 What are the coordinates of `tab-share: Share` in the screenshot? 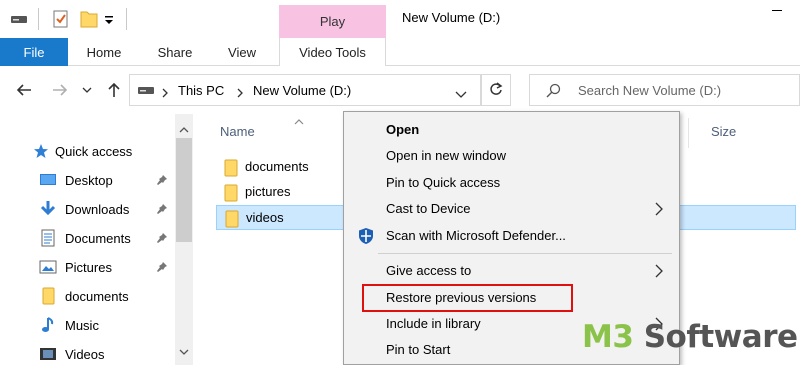 It's located at (175, 52).